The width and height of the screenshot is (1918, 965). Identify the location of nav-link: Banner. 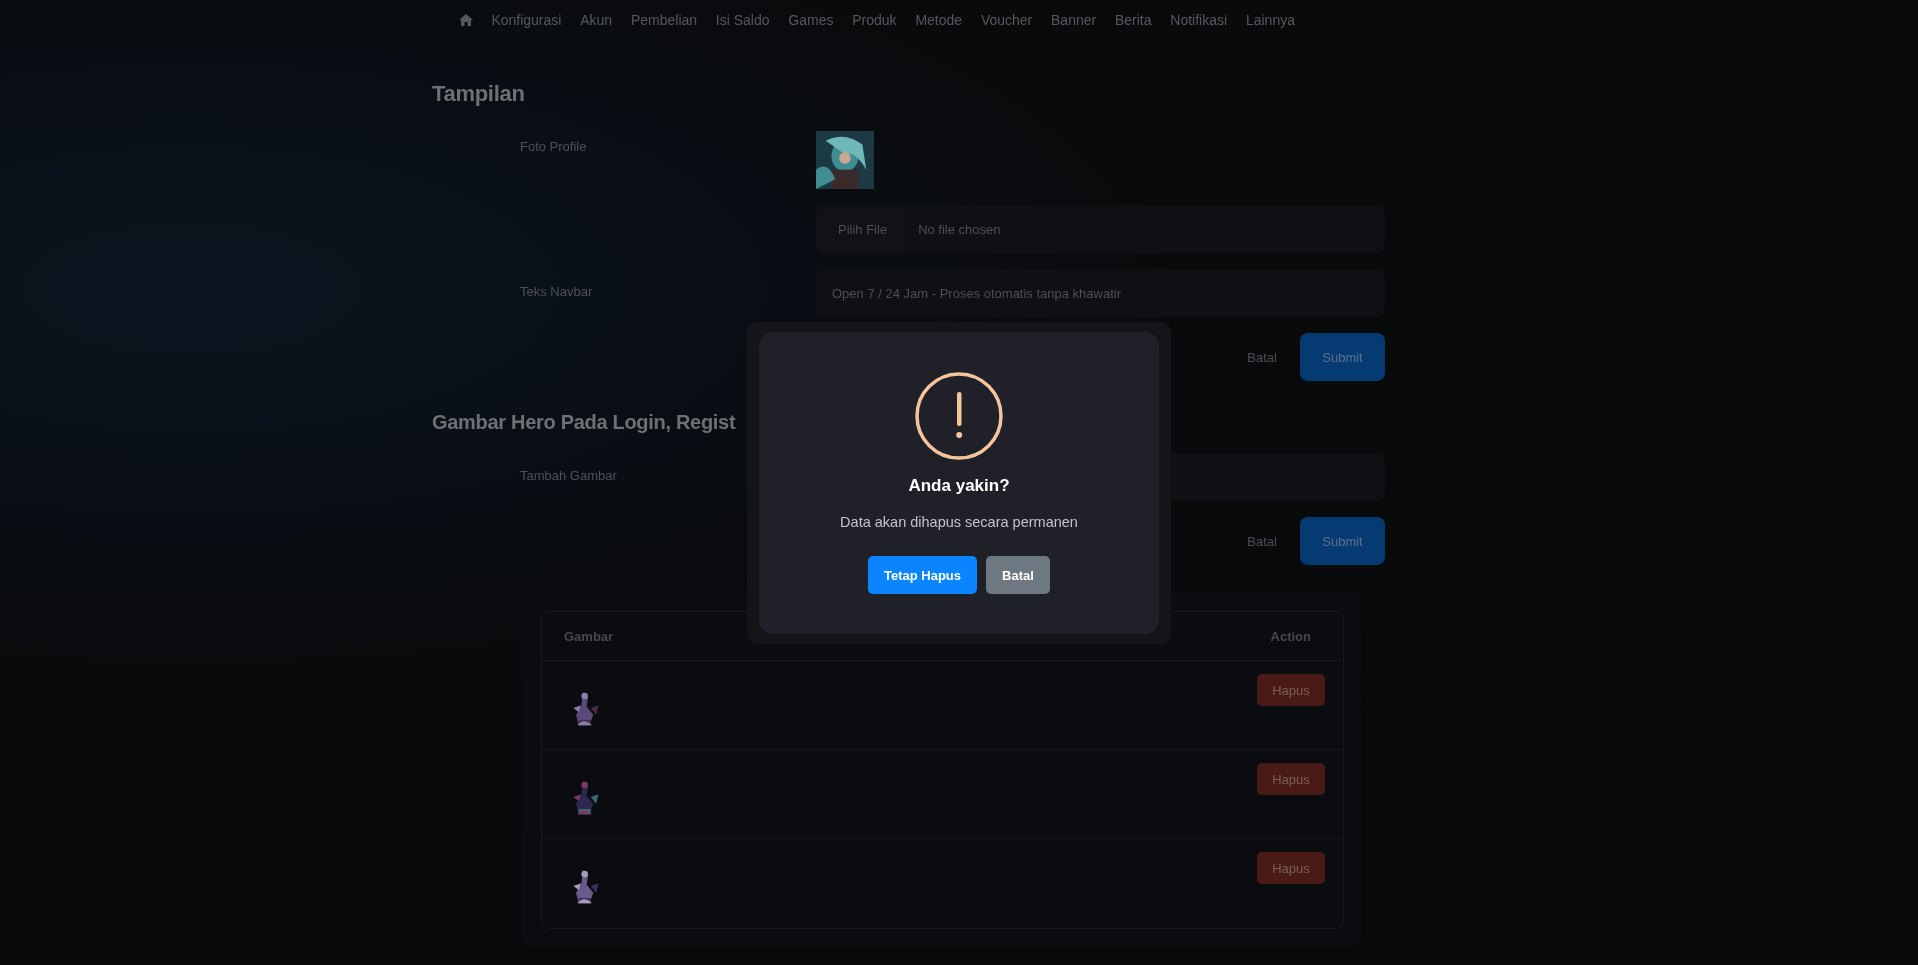
(1073, 20).